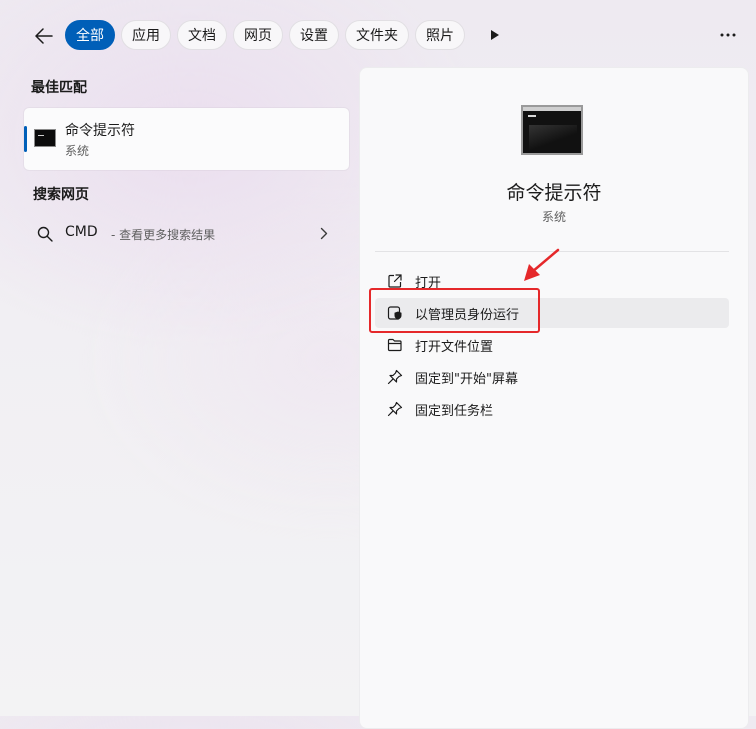 Image resolution: width=756 pixels, height=729 pixels. I want to click on chip-all: 全部, so click(90, 35).